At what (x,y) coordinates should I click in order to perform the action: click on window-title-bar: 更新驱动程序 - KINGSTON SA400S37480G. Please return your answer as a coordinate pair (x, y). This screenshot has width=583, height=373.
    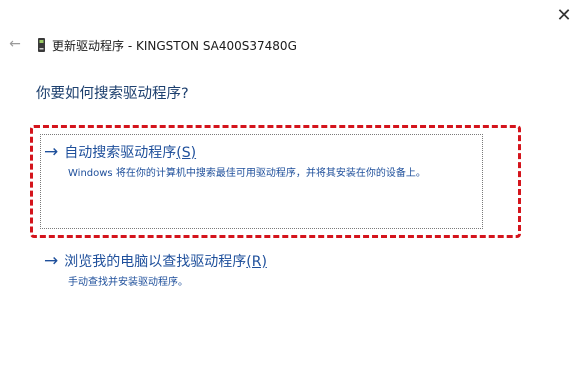
    Looking at the image, I should click on (167, 45).